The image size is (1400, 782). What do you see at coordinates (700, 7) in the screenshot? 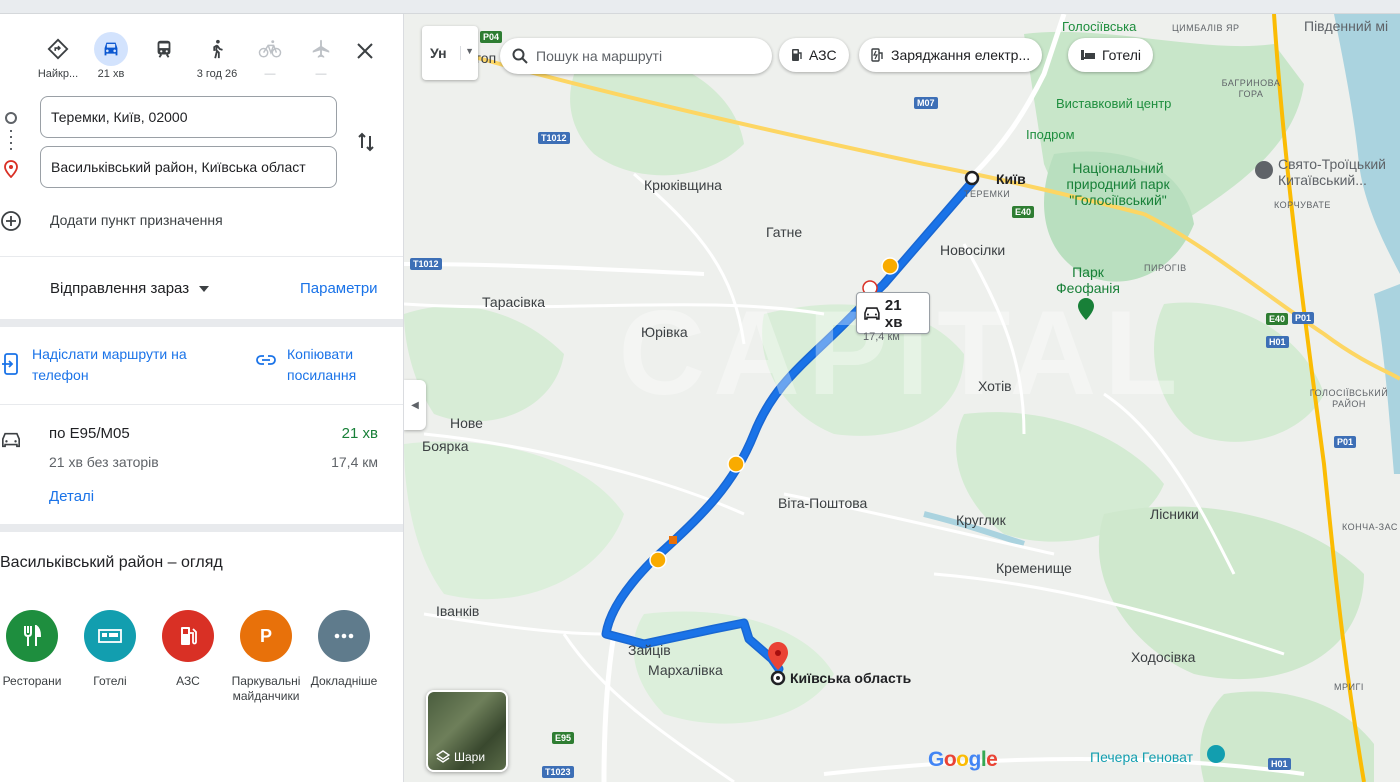
I see `browser-top-strip` at bounding box center [700, 7].